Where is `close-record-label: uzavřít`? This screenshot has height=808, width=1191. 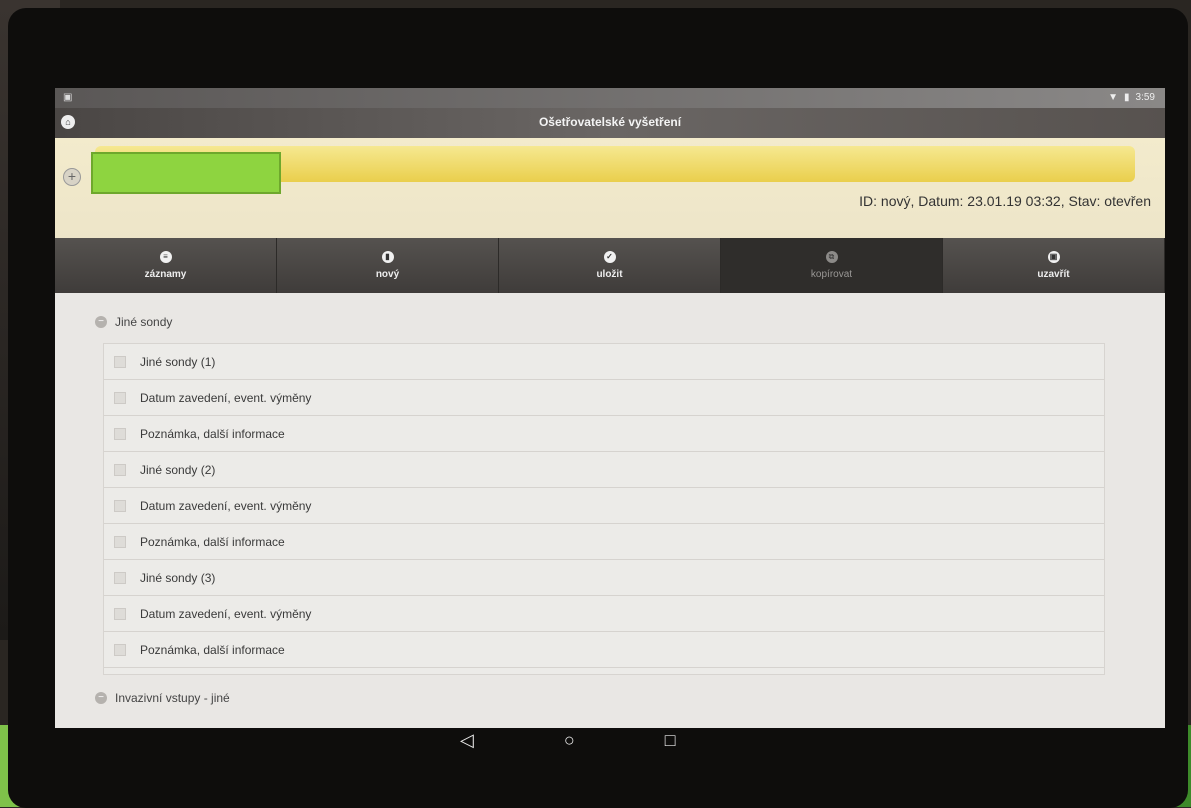 close-record-label: uzavřít is located at coordinates (1053, 274).